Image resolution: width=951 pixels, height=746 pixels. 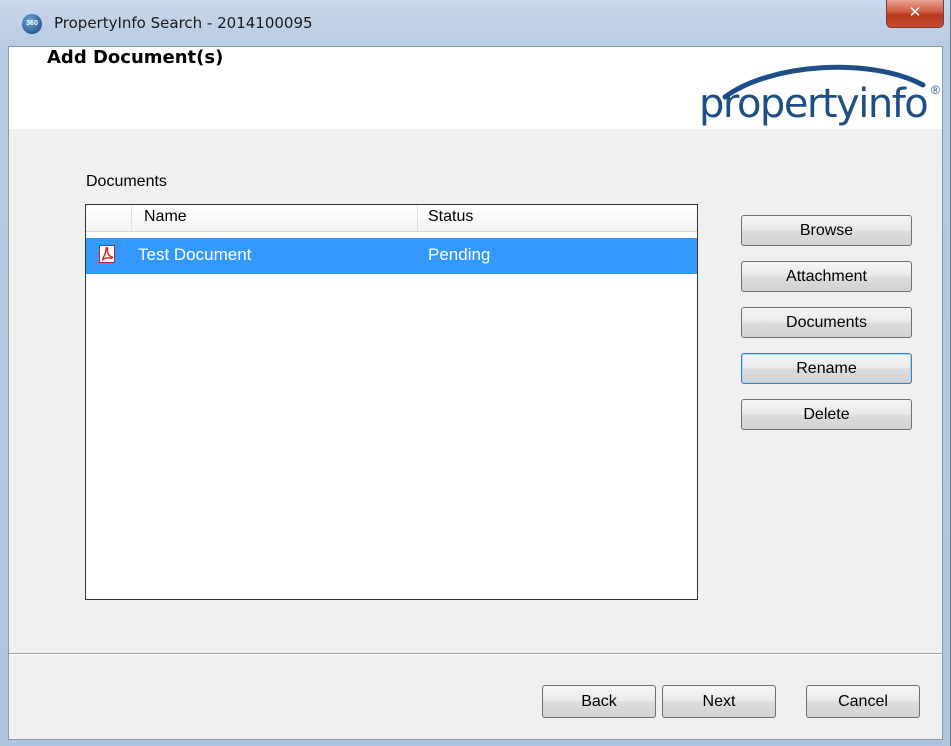 I want to click on column-header-status: Status, so click(x=557, y=218).